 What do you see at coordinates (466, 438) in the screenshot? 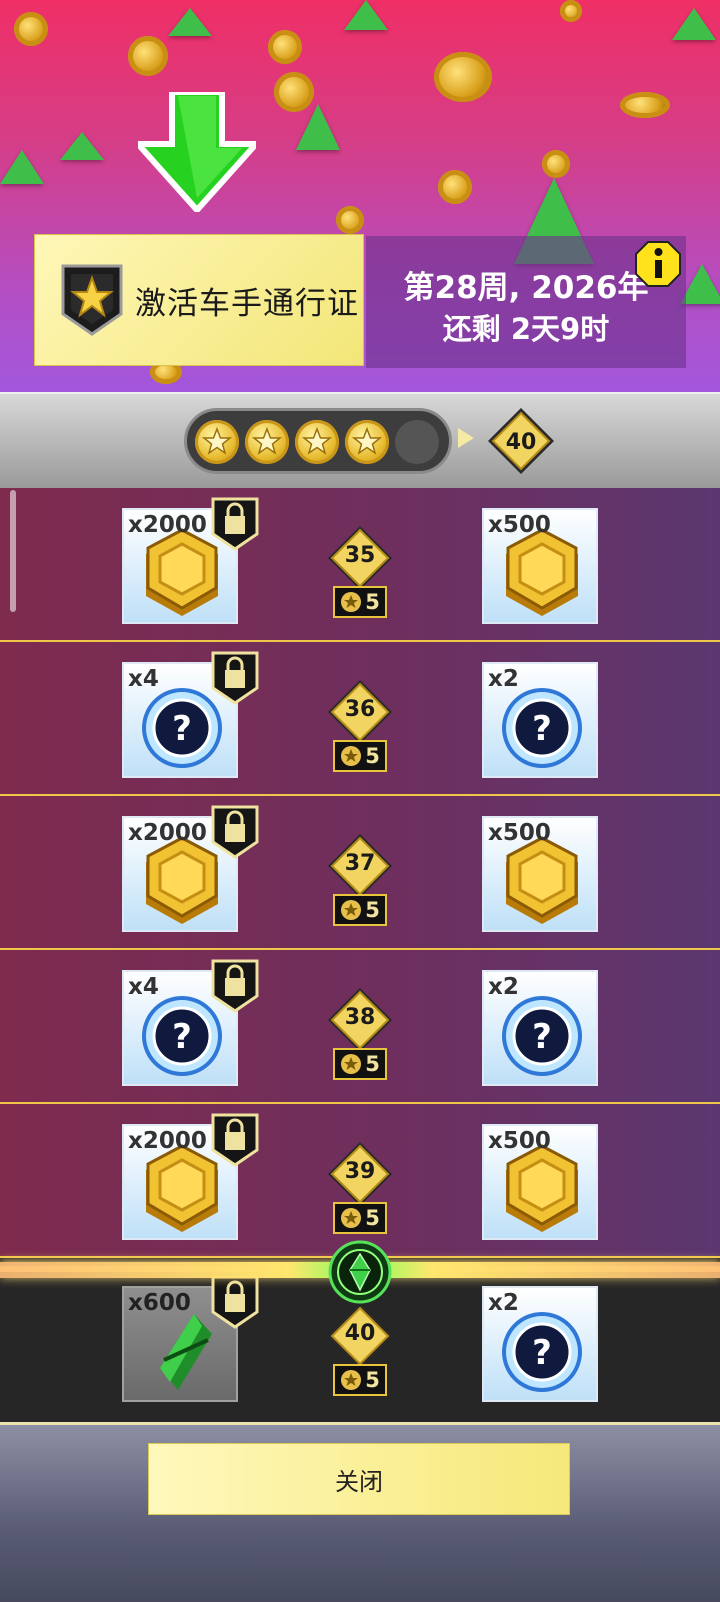
I see `next-arrow-icon` at bounding box center [466, 438].